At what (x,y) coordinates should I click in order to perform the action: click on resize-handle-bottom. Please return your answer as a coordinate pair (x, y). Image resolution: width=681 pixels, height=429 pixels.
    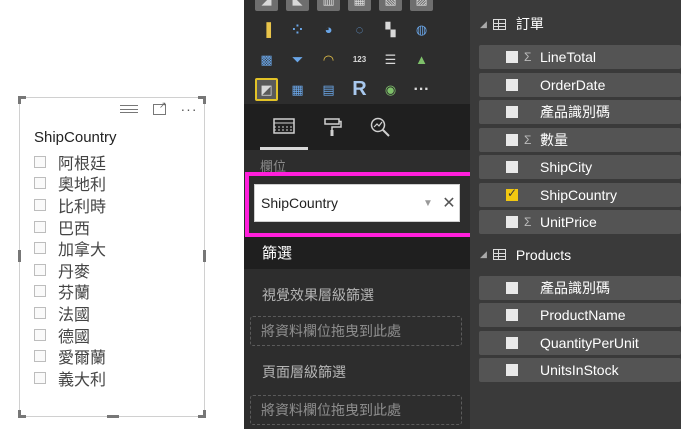
    Looking at the image, I should click on (113, 416).